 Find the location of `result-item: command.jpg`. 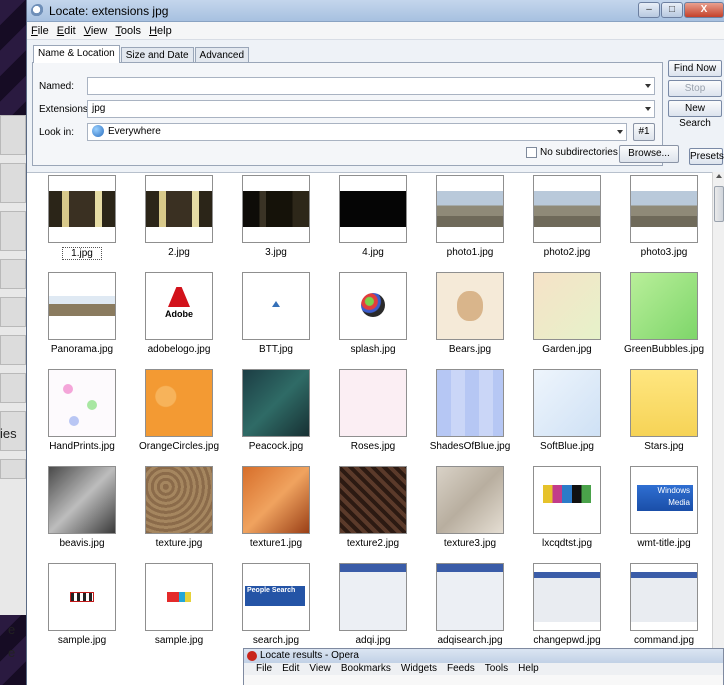

result-item: command.jpg is located at coordinates (668, 611).